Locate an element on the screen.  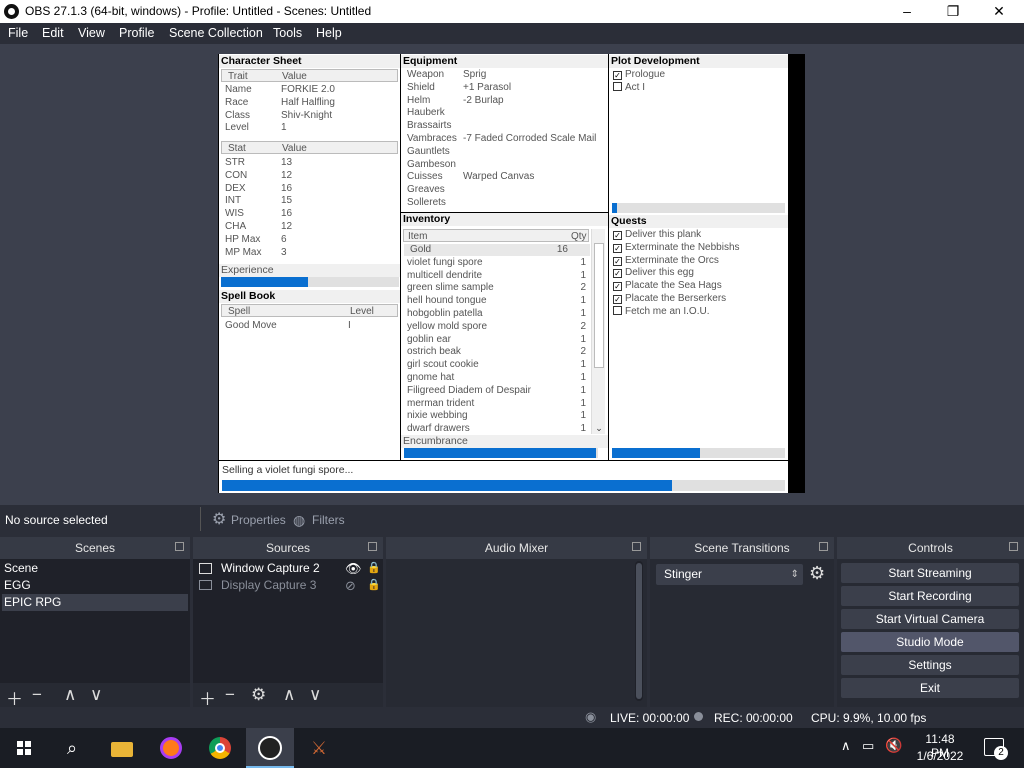
source-item: Window Capture 2 👁 🔒 is located at coordinates (288, 568).